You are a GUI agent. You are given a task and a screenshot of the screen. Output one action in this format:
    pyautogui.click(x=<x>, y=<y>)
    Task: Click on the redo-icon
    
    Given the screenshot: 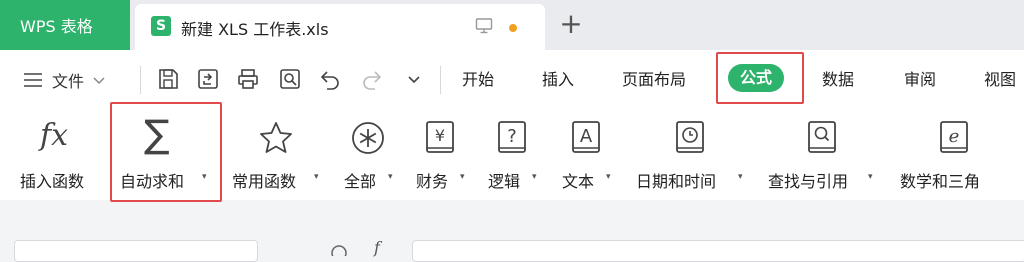 What is the action you would take?
    pyautogui.click(x=372, y=79)
    